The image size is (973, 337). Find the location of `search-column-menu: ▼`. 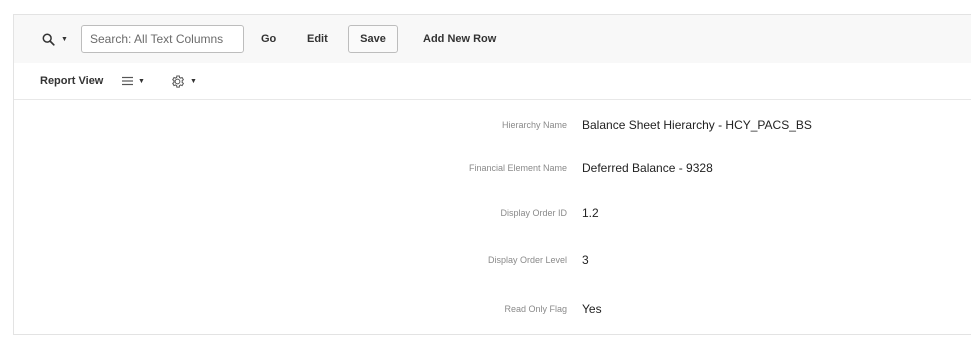

search-column-menu: ▼ is located at coordinates (55, 39).